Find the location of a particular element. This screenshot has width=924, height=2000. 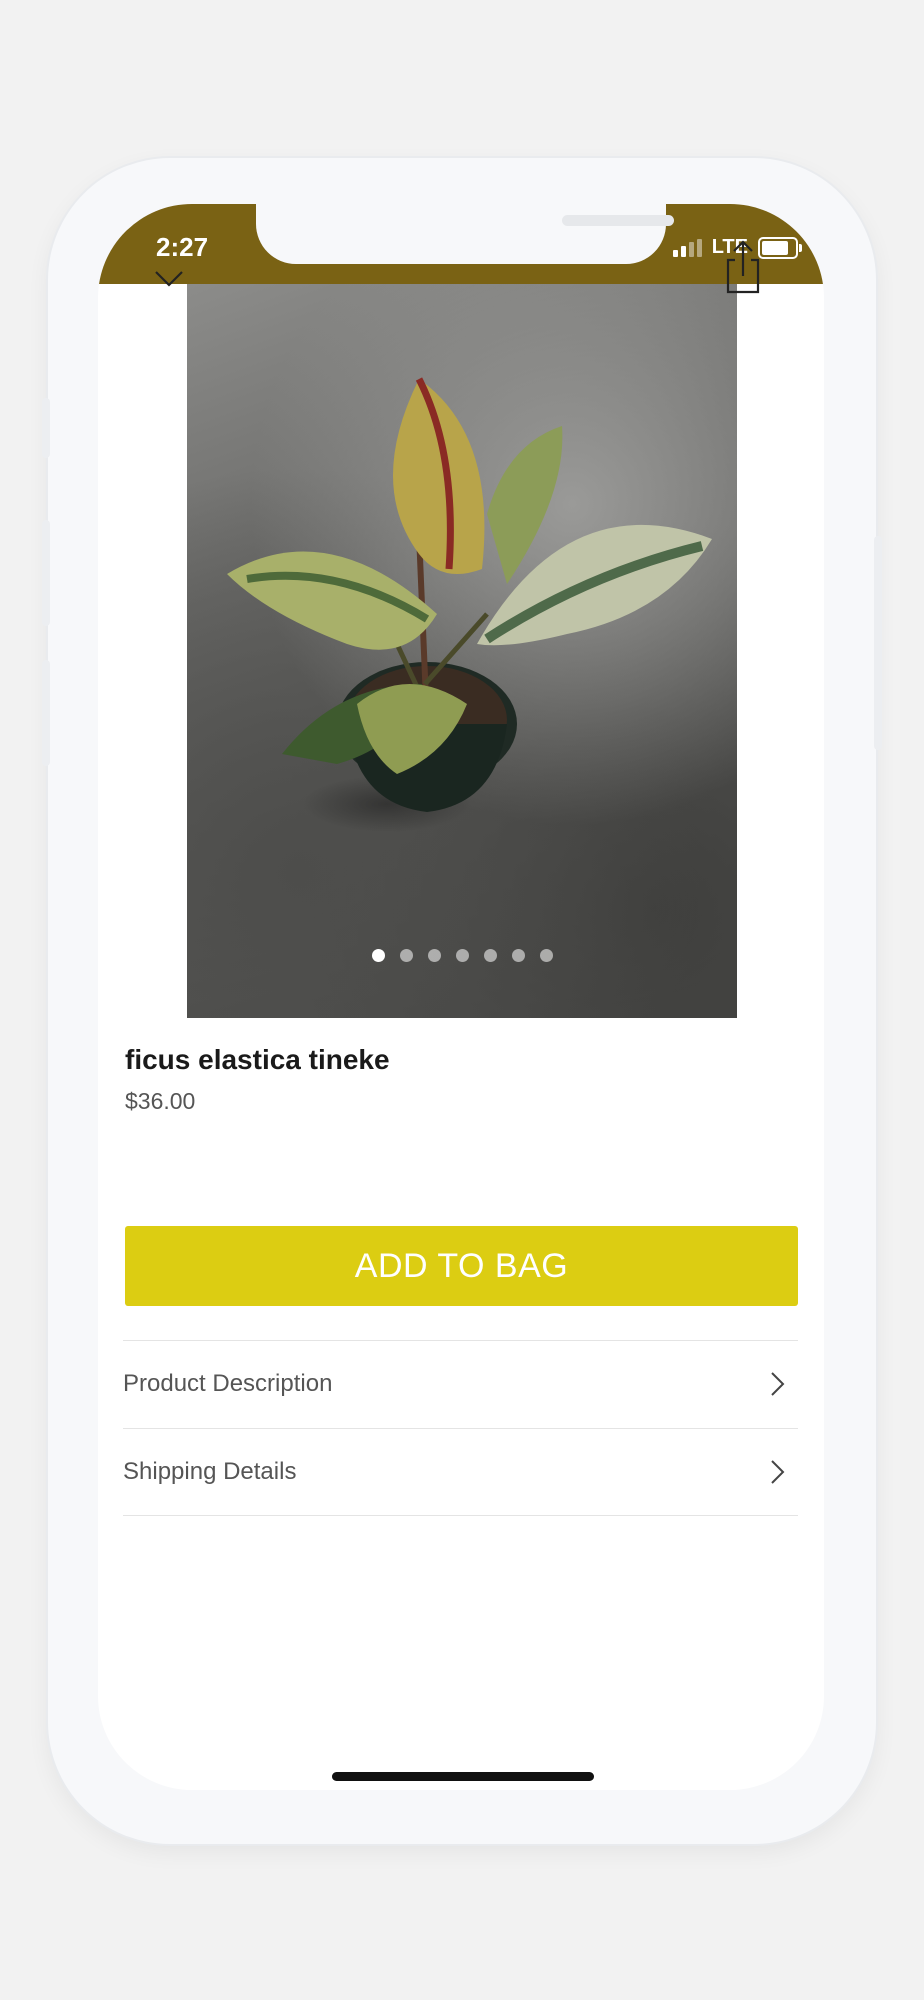

gallery-pagination is located at coordinates (462, 955).